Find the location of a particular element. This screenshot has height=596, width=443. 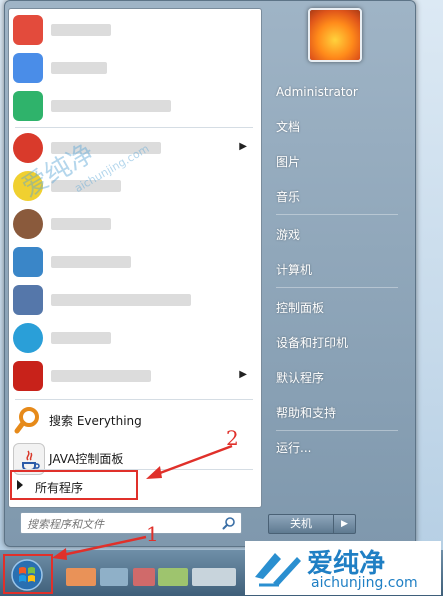

annotation-label-2: 2 is located at coordinates (232, 438).